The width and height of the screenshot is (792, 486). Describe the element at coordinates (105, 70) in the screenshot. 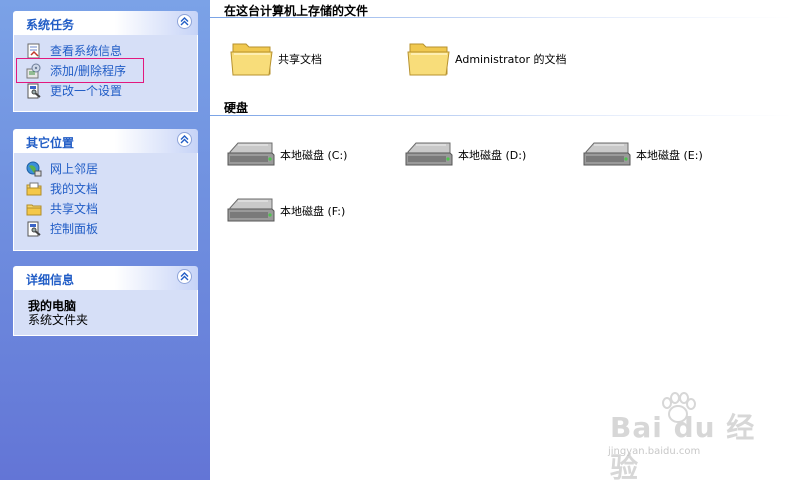

I see `add-remove-programs-link: 添加/删除程序` at that location.